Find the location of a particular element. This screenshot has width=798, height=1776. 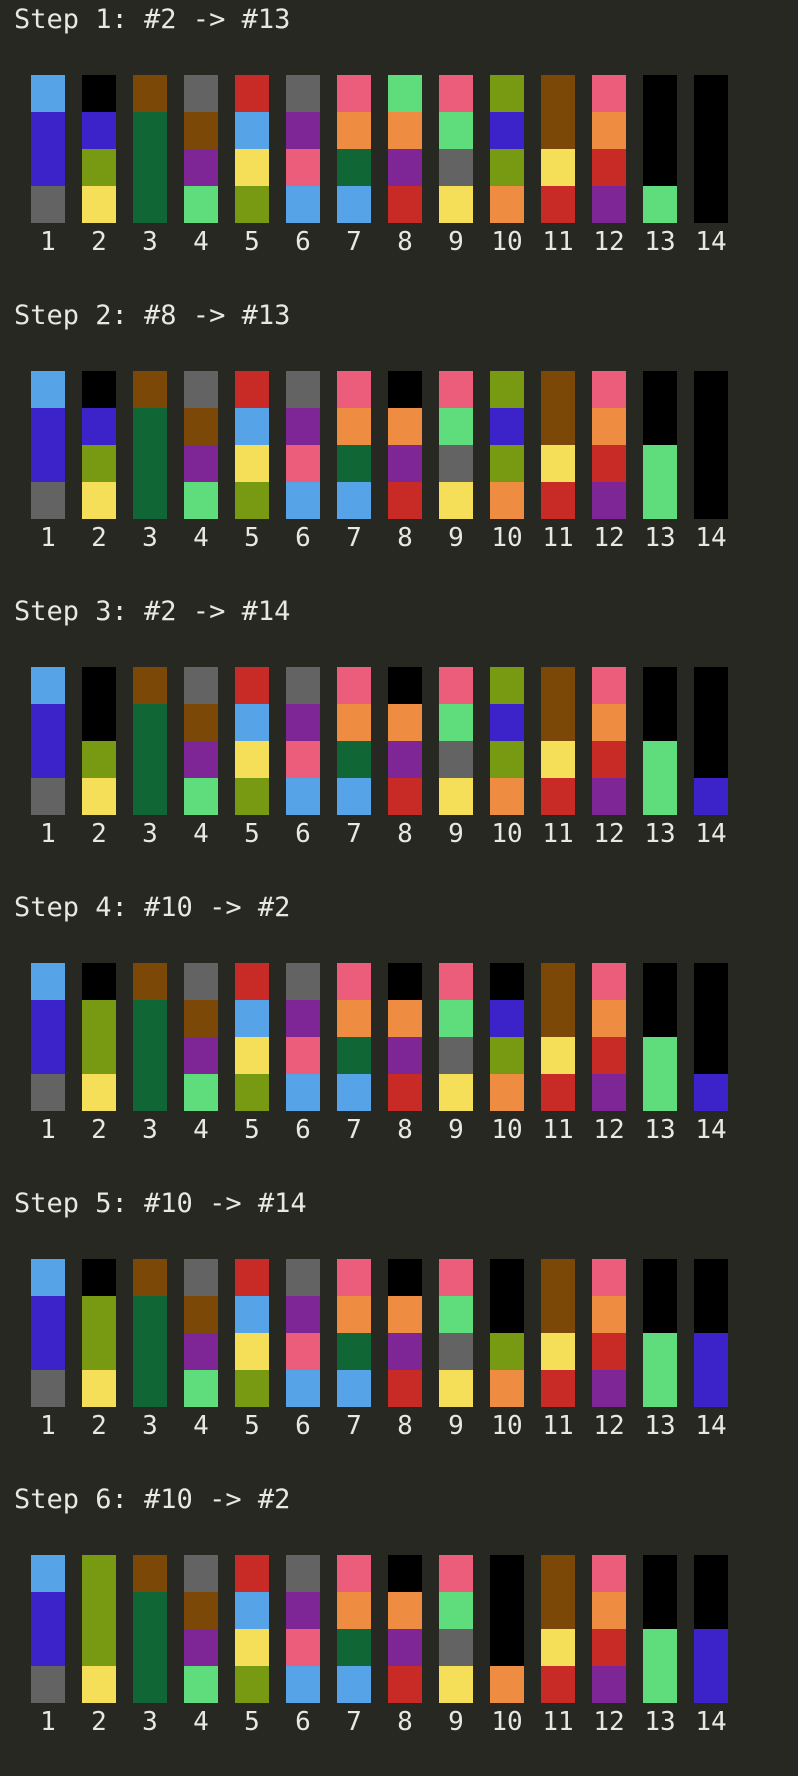

tube-number-label: 2 is located at coordinates (99, 1722).